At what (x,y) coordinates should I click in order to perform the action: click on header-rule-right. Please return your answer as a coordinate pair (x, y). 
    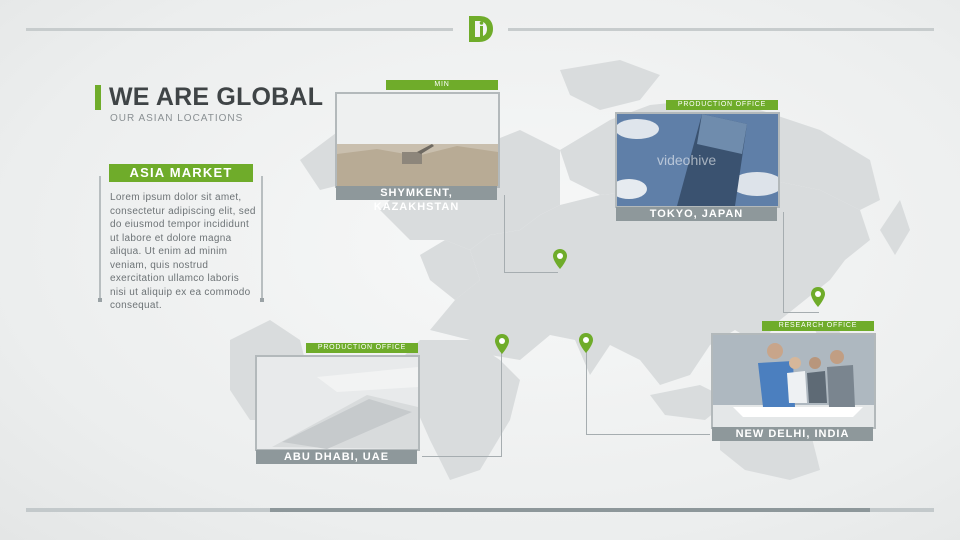
    Looking at the image, I should click on (721, 29).